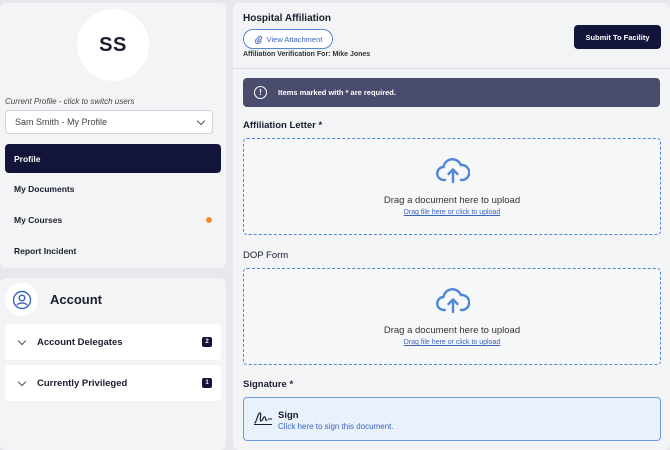 The width and height of the screenshot is (670, 450). Describe the element at coordinates (76, 299) in the screenshot. I see `account-title: Account` at that location.